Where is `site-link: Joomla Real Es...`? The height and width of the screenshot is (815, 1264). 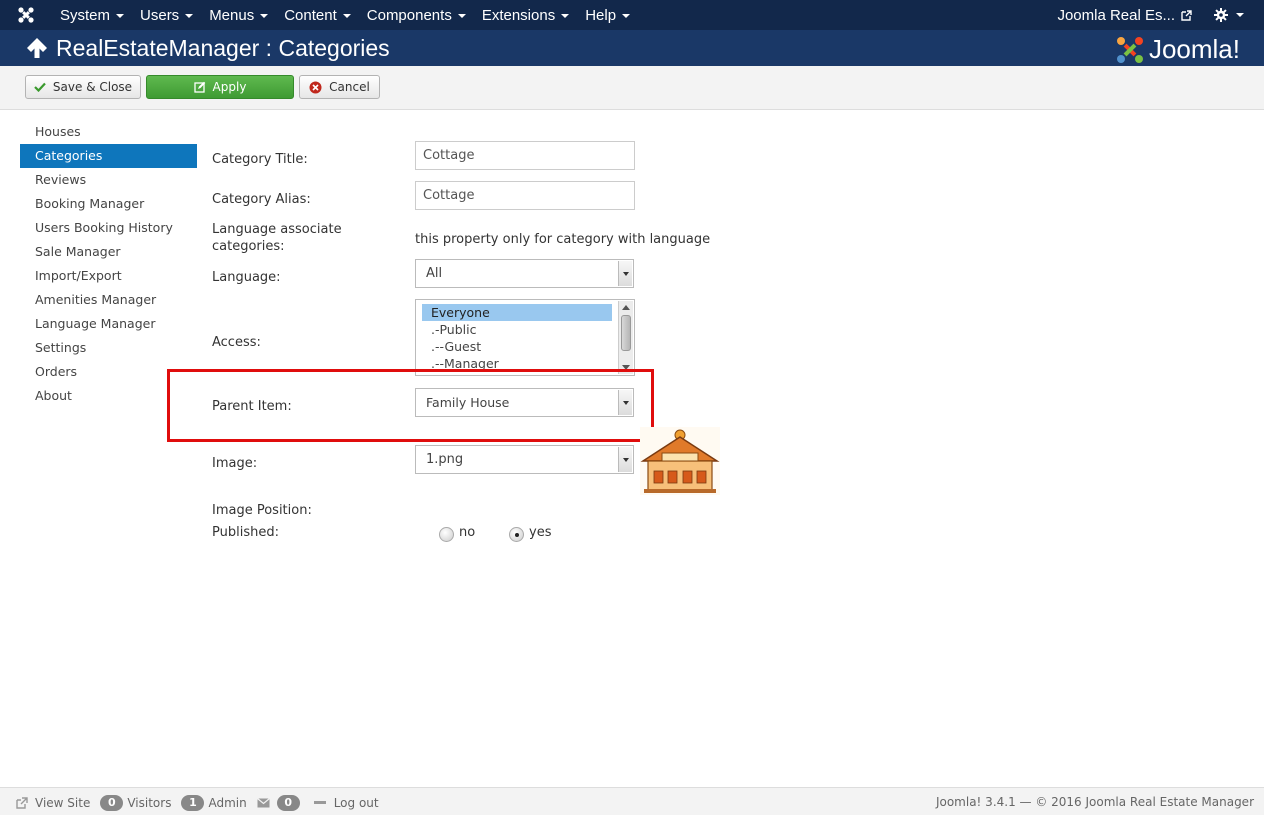 site-link: Joomla Real Es... is located at coordinates (1135, 15).